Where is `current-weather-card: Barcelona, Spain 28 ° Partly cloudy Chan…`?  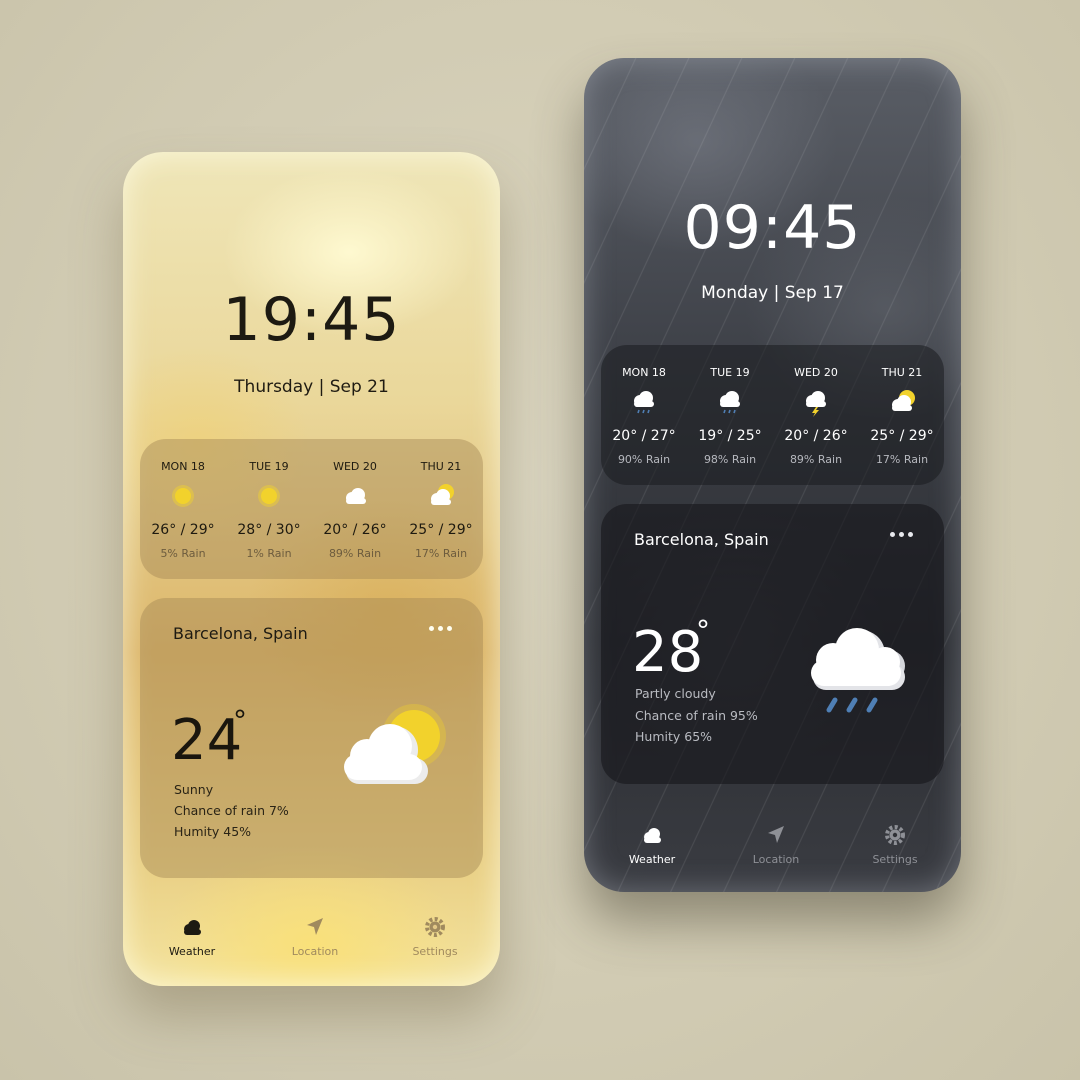
current-weather-card: Barcelona, Spain 28 ° Partly cloudy Chan… is located at coordinates (772, 644).